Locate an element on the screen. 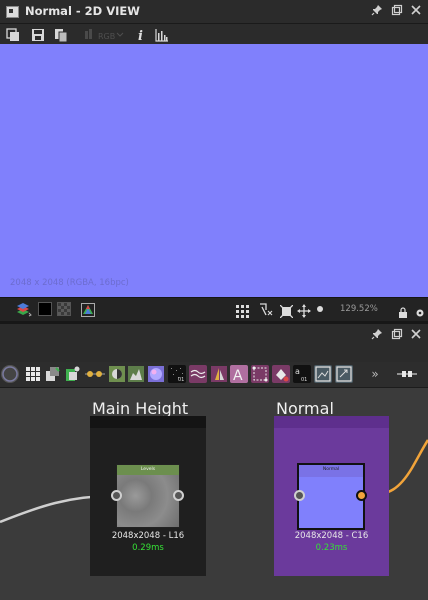  levels-input-port is located at coordinates (116, 495).